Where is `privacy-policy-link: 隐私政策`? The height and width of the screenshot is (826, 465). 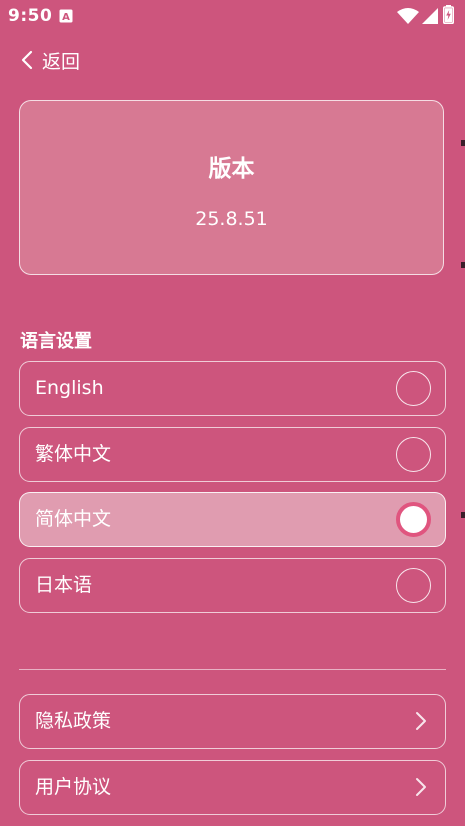
privacy-policy-link: 隐私政策 is located at coordinates (232, 721).